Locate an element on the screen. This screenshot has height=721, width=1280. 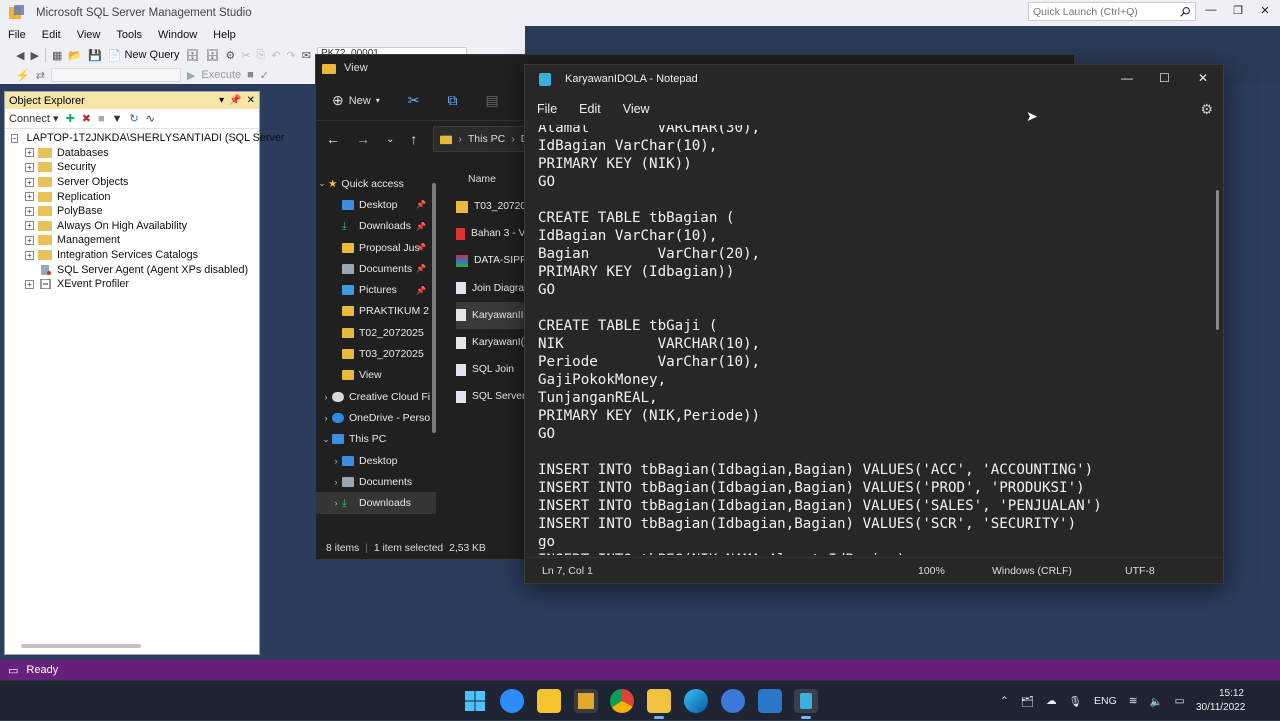
activity-monitor-icon: ∿ is located at coordinates (150, 118).